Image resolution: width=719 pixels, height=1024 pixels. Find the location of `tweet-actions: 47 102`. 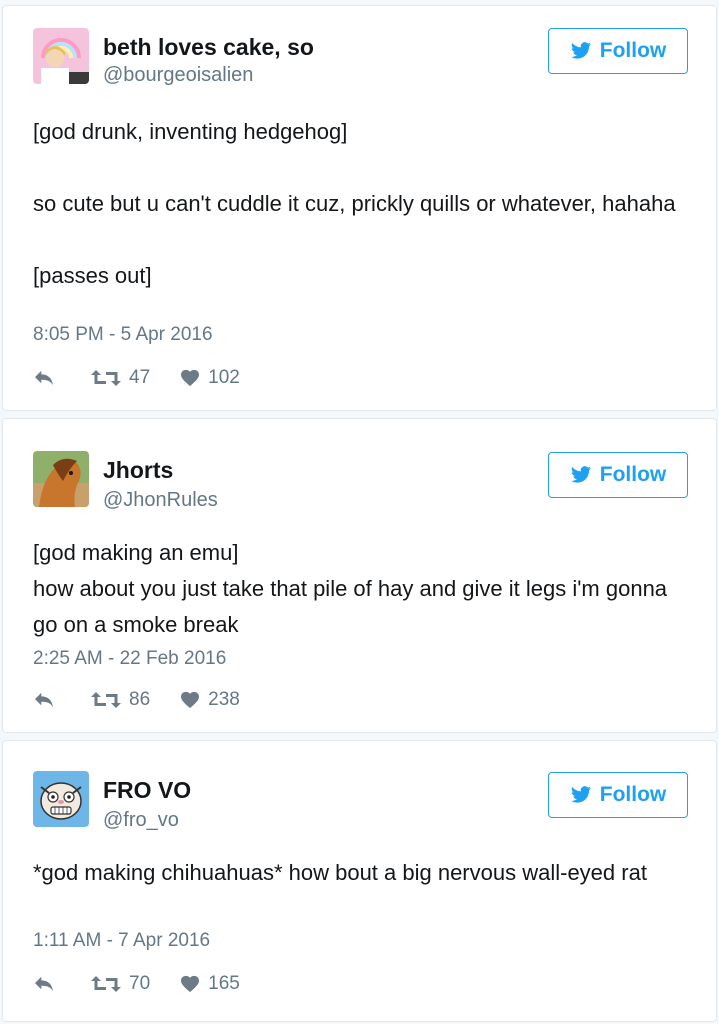

tweet-actions: 47 102 is located at coordinates (136, 378).